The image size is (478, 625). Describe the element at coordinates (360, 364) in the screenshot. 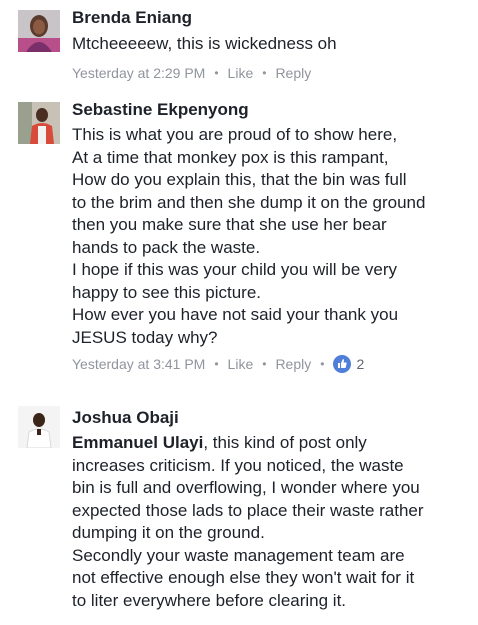

I see `reaction-count: 2` at that location.